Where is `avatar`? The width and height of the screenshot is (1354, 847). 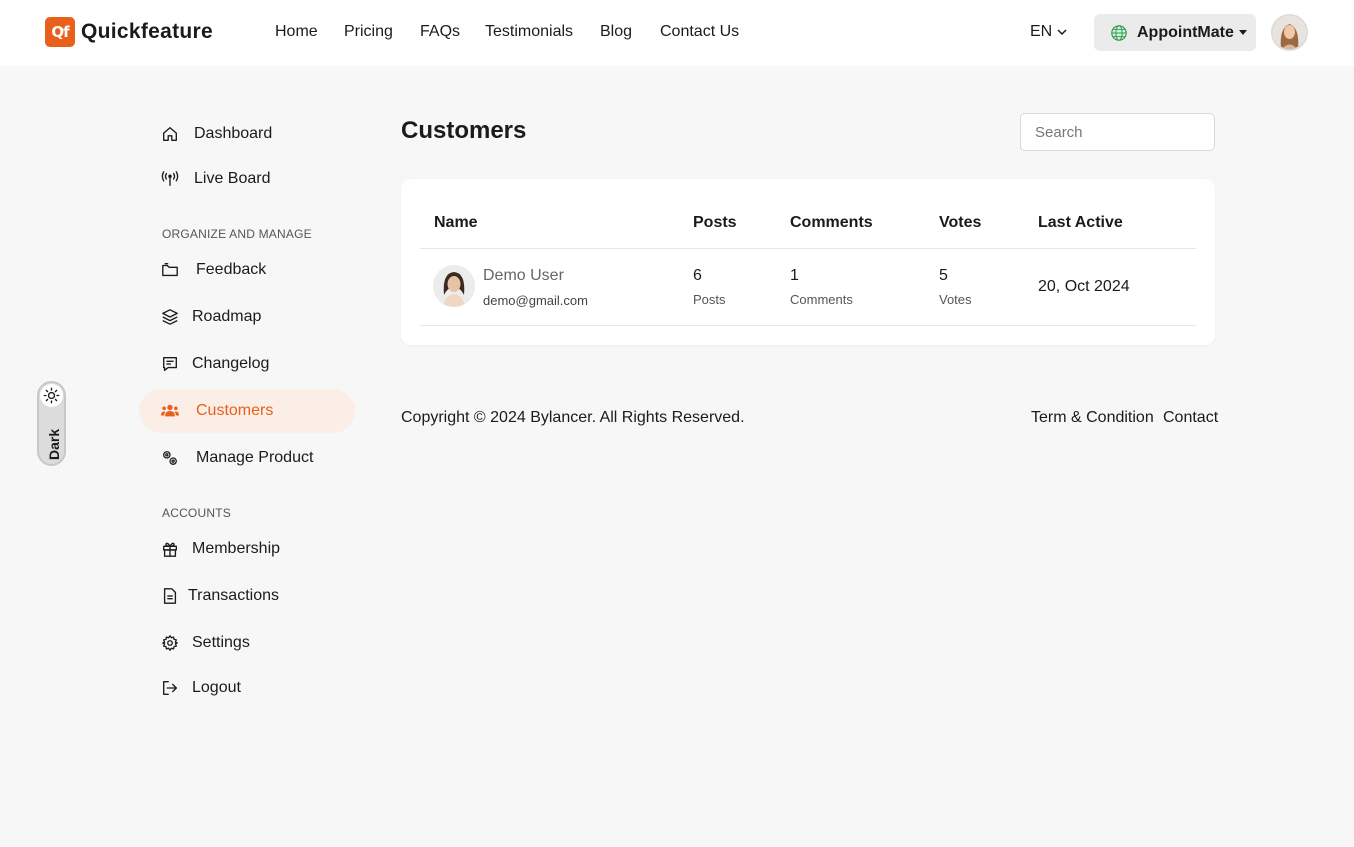
avatar is located at coordinates (454, 286).